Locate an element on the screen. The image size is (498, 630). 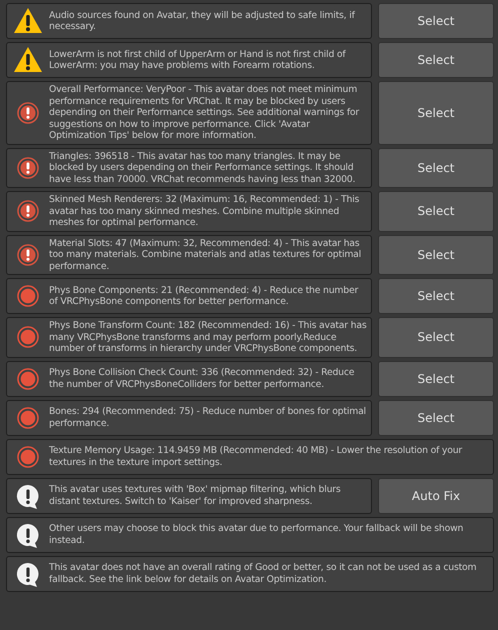
message-text: Phys Bone Components: 21 (Recommended: 4) - Reduce the number of VRCPhysBone components for better performance. is located at coordinates (204, 296).